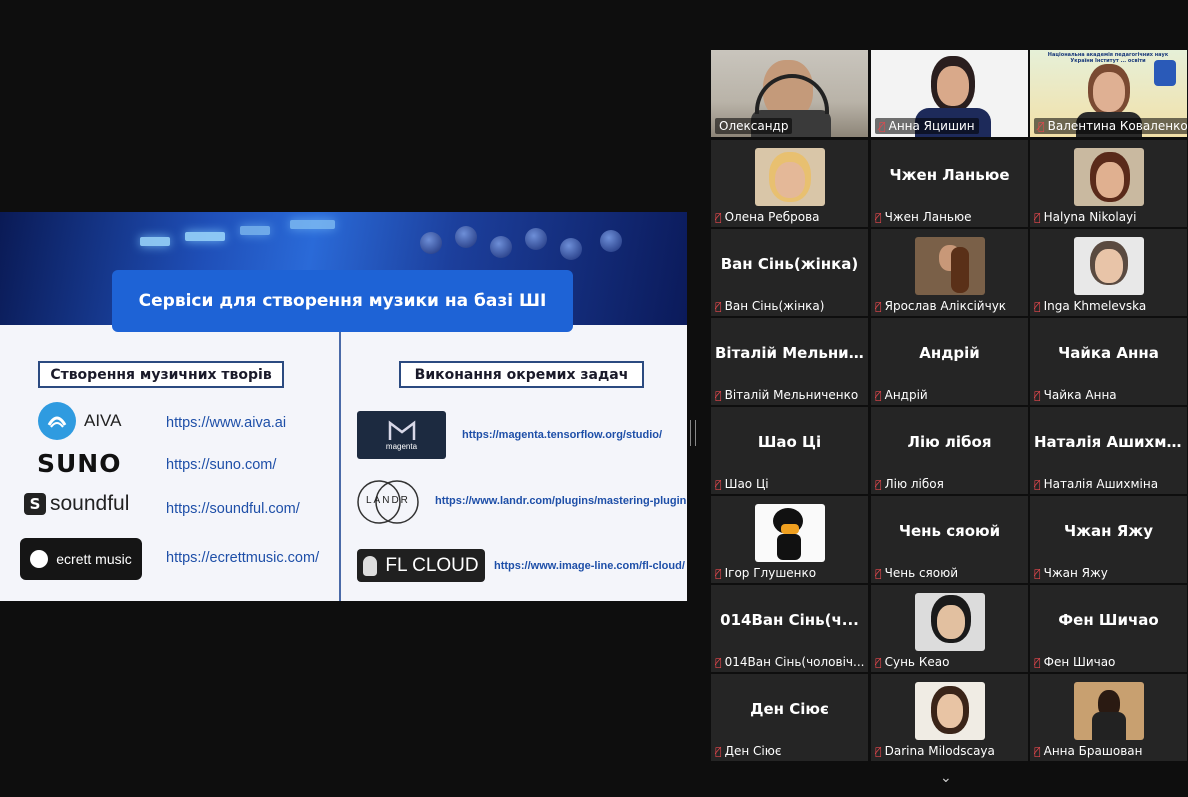  I want to click on soundful-link: https://soundful.com/, so click(233, 509).